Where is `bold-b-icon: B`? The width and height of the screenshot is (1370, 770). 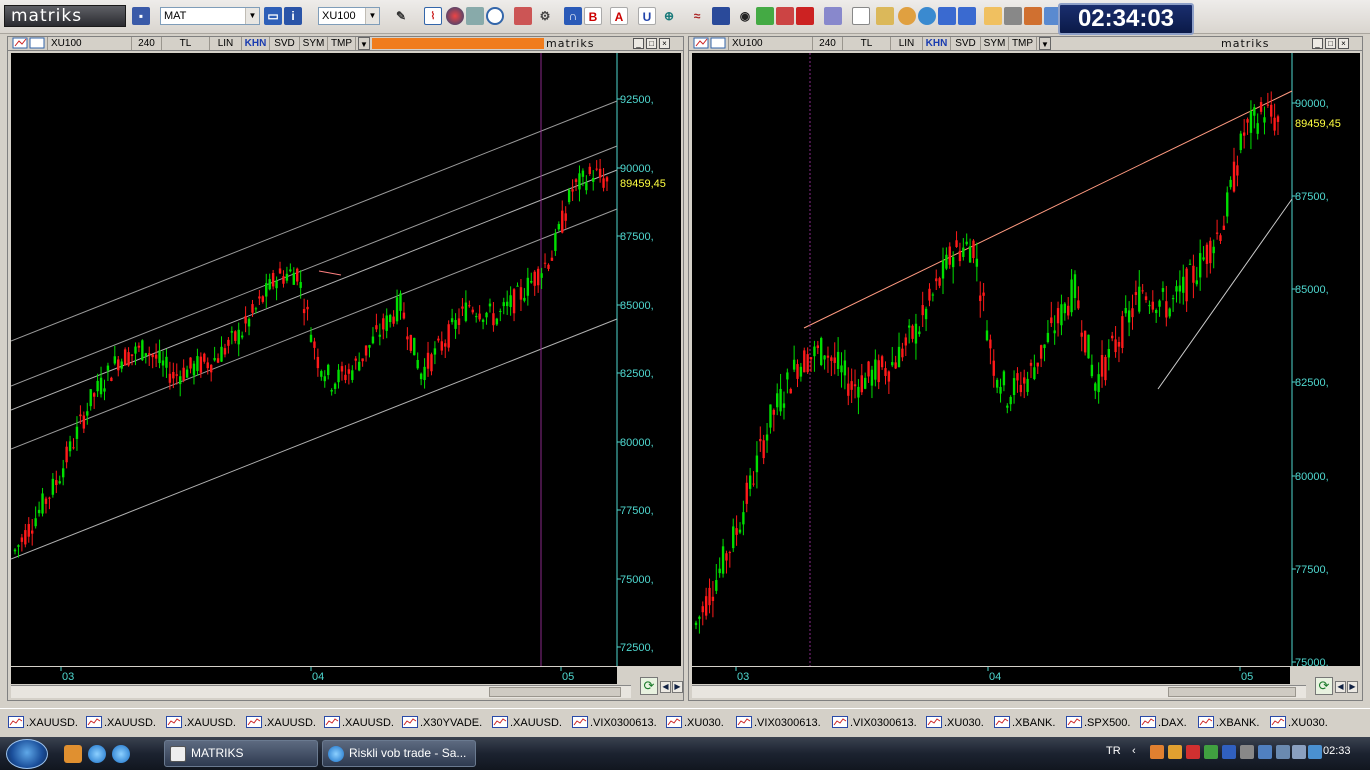
bold-b-icon: B is located at coordinates (593, 16).